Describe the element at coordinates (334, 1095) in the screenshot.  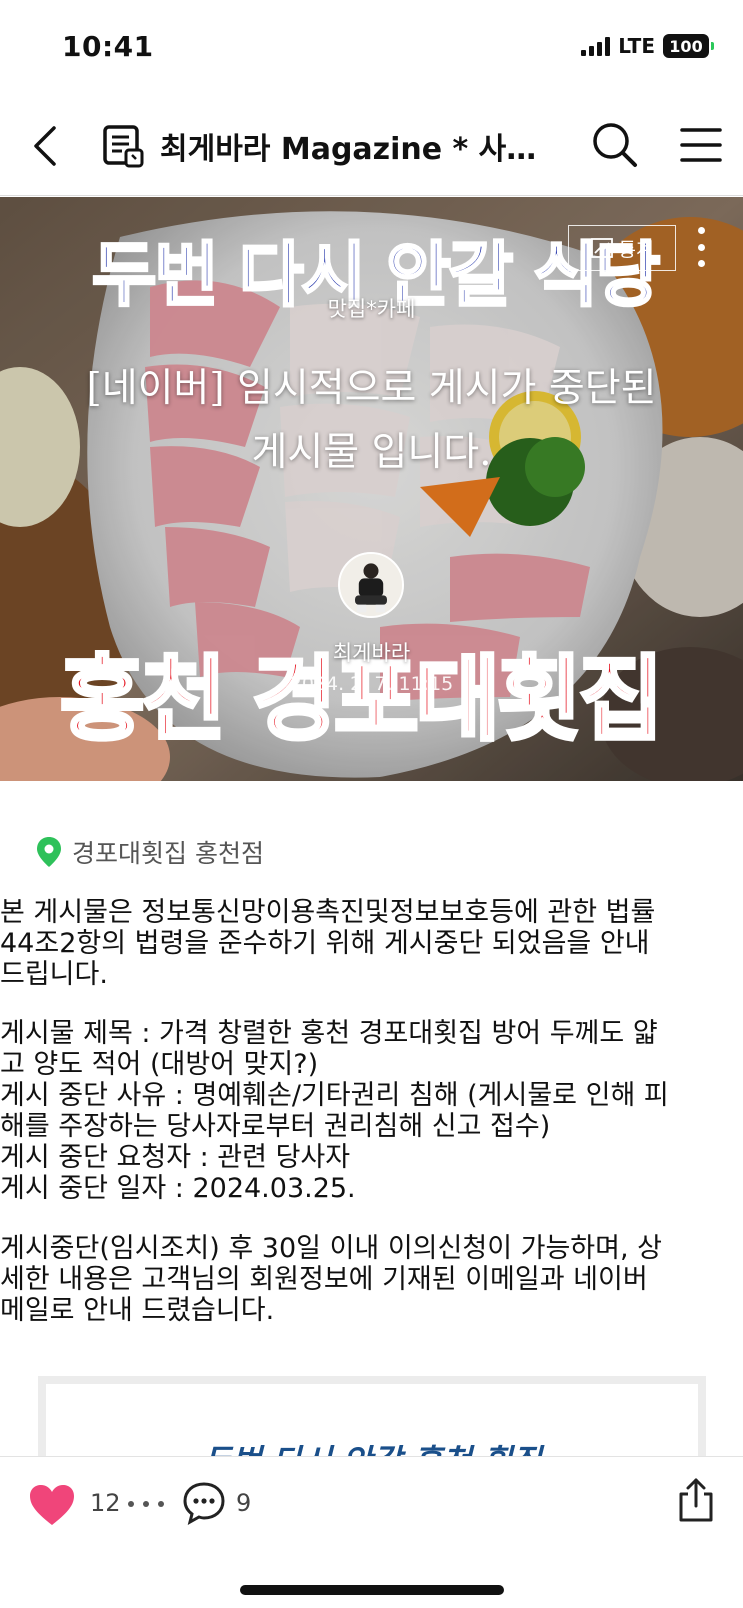
I see `text-line: 게시 중단 사유 : 명예훼손/기타권리 침해 (게시물로 인해 피` at that location.